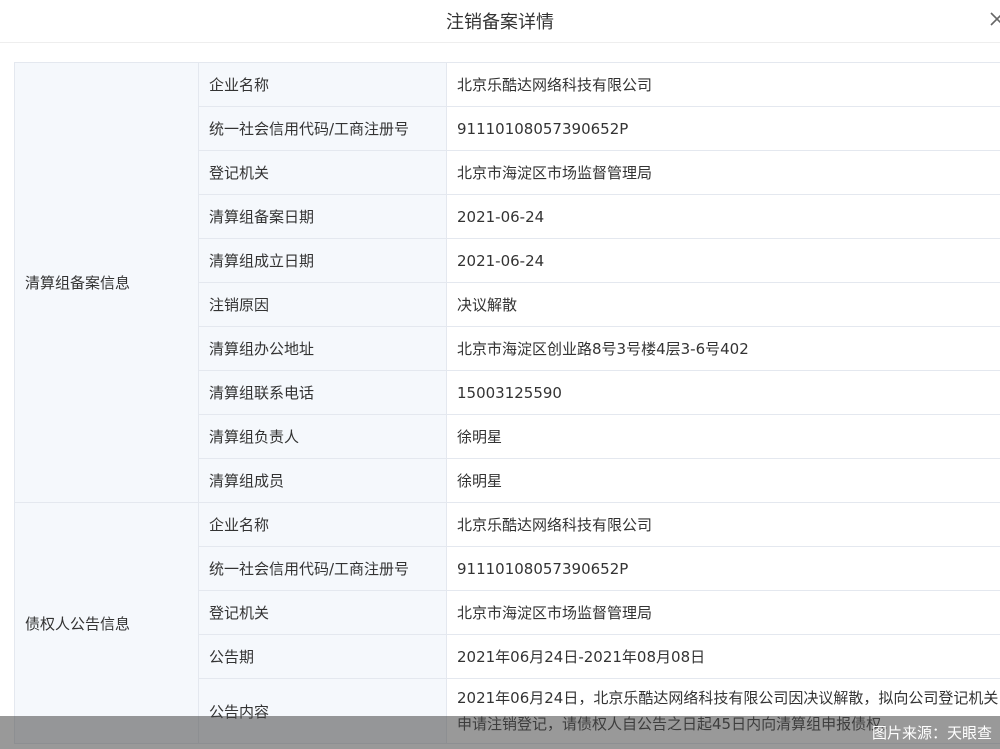 The image size is (1000, 749). Describe the element at coordinates (106, 282) in the screenshot. I see `section-title-liquidation-group: 清算组备案信息` at that location.